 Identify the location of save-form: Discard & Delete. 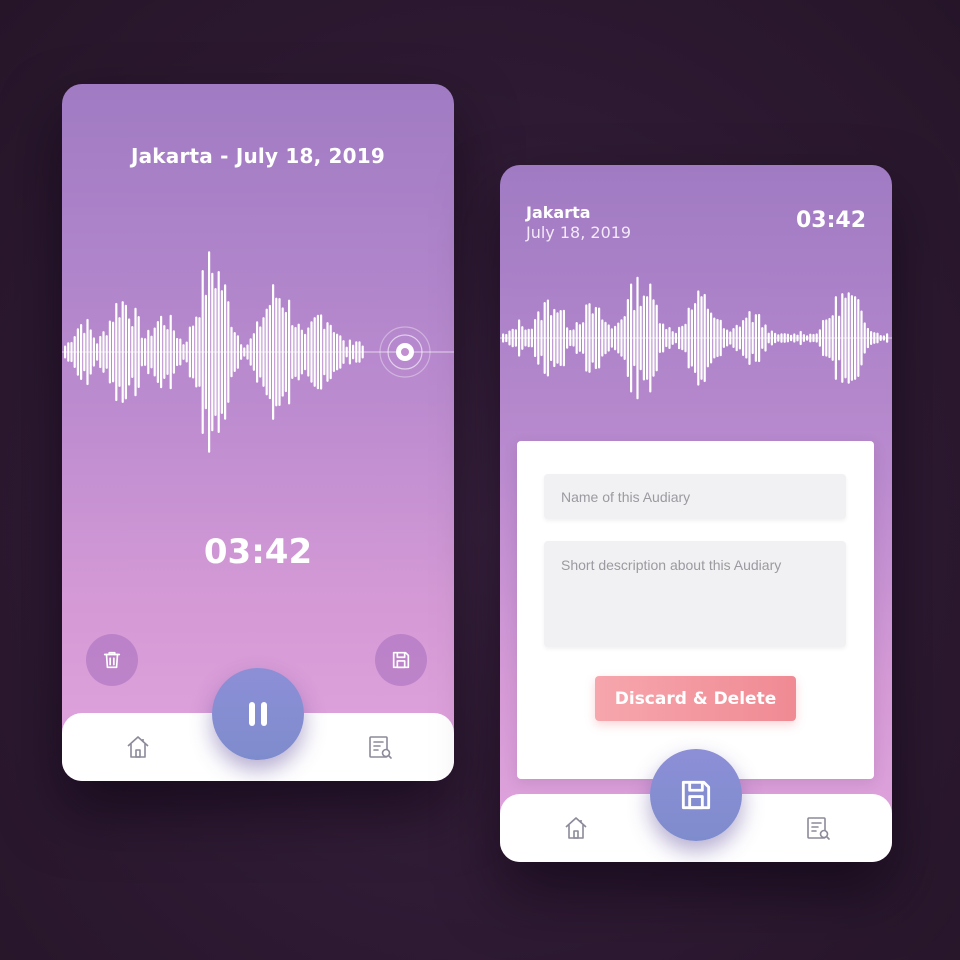
(695, 610).